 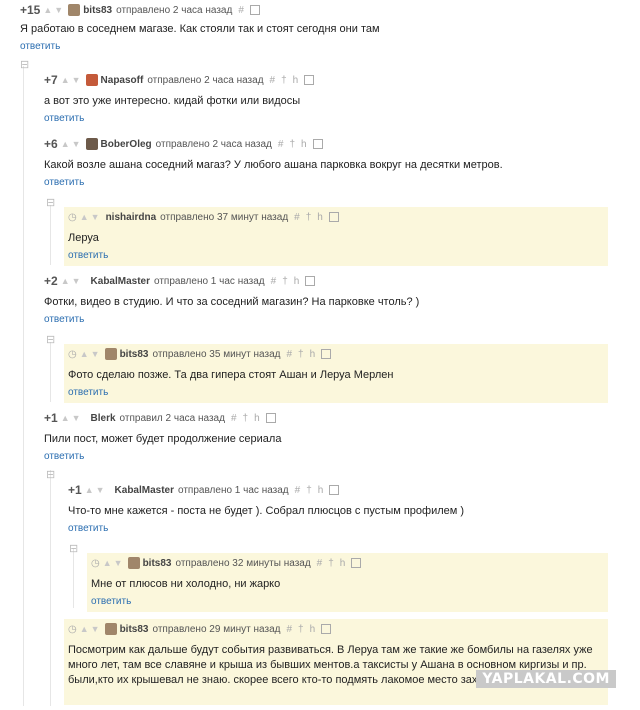 What do you see at coordinates (103, 418) in the screenshot?
I see `author-link: Blerk` at bounding box center [103, 418].